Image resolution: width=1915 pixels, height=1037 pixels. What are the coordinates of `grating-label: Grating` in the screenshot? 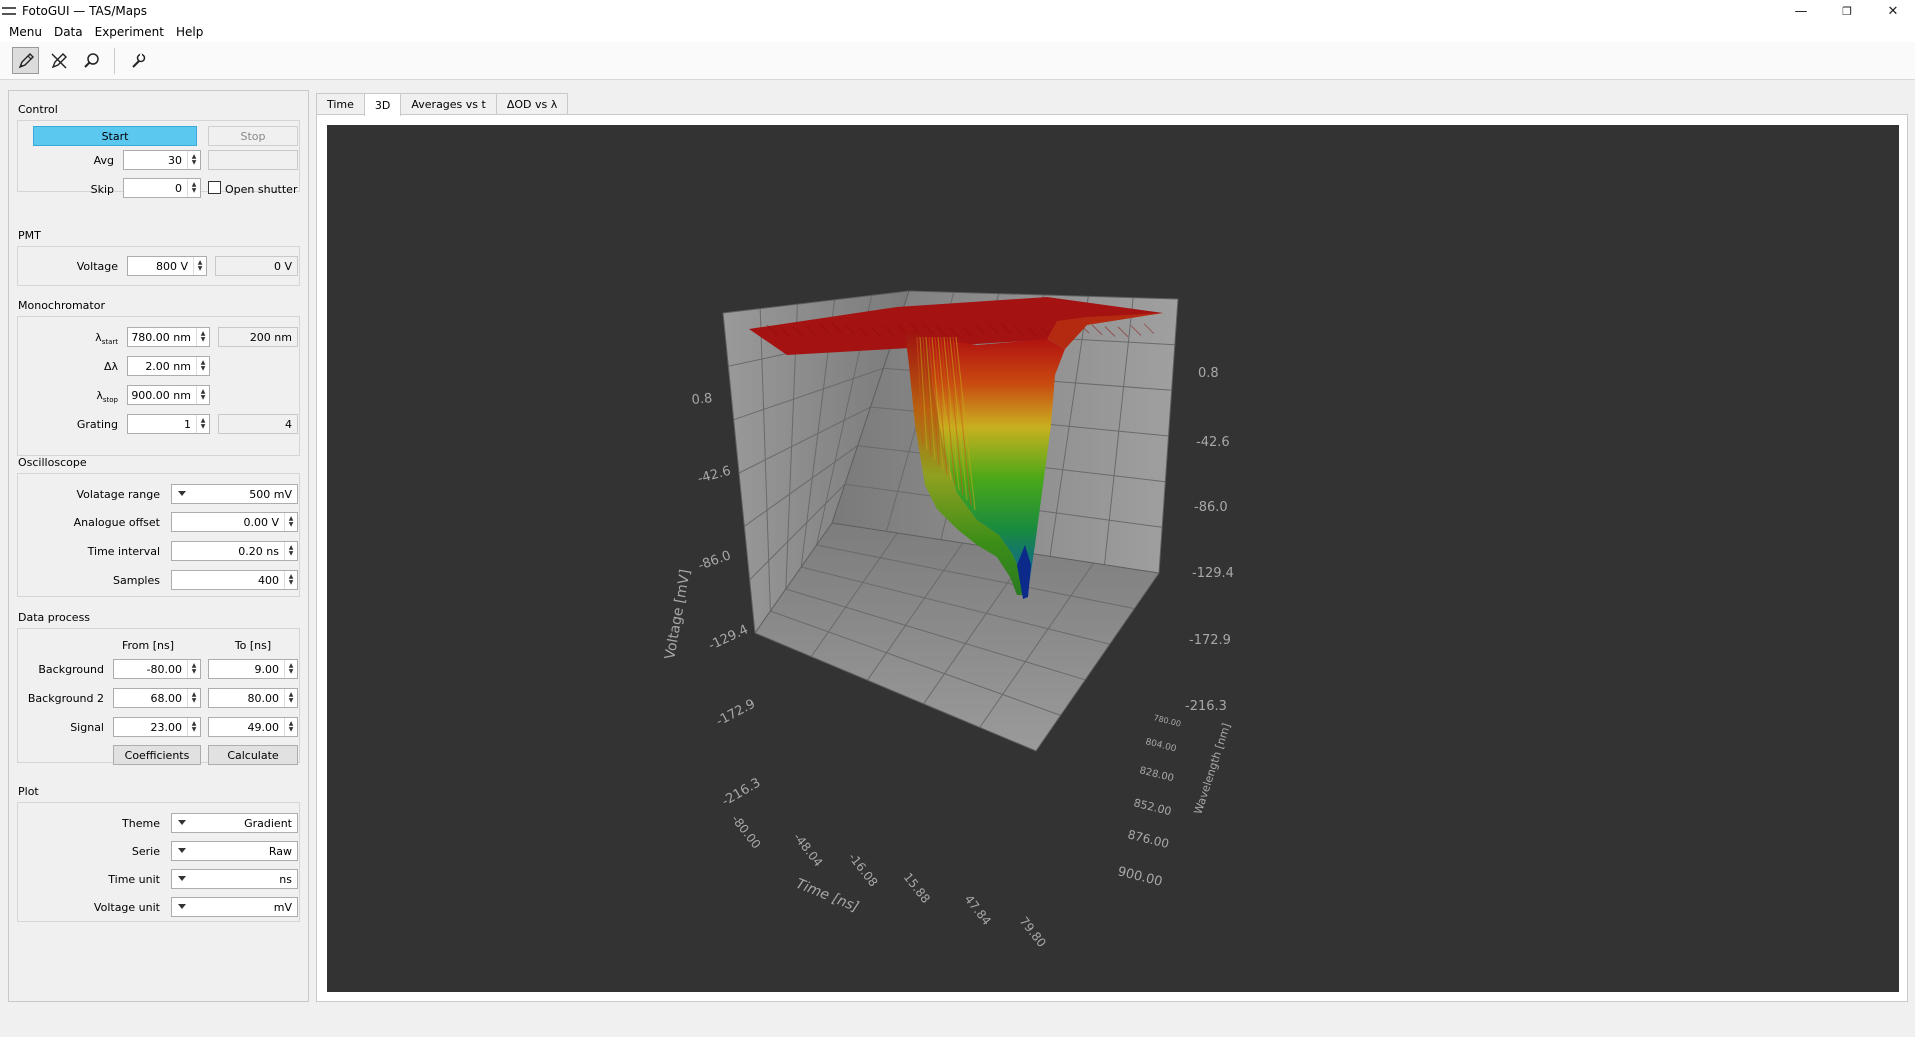 It's located at (97, 424).